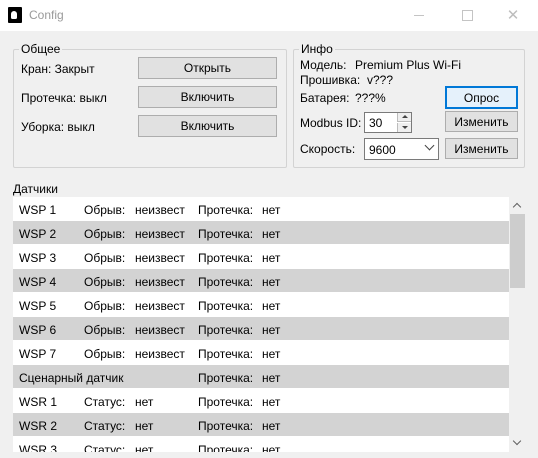  What do you see at coordinates (207, 97) in the screenshot?
I see `leak-enable-button: Включить` at bounding box center [207, 97].